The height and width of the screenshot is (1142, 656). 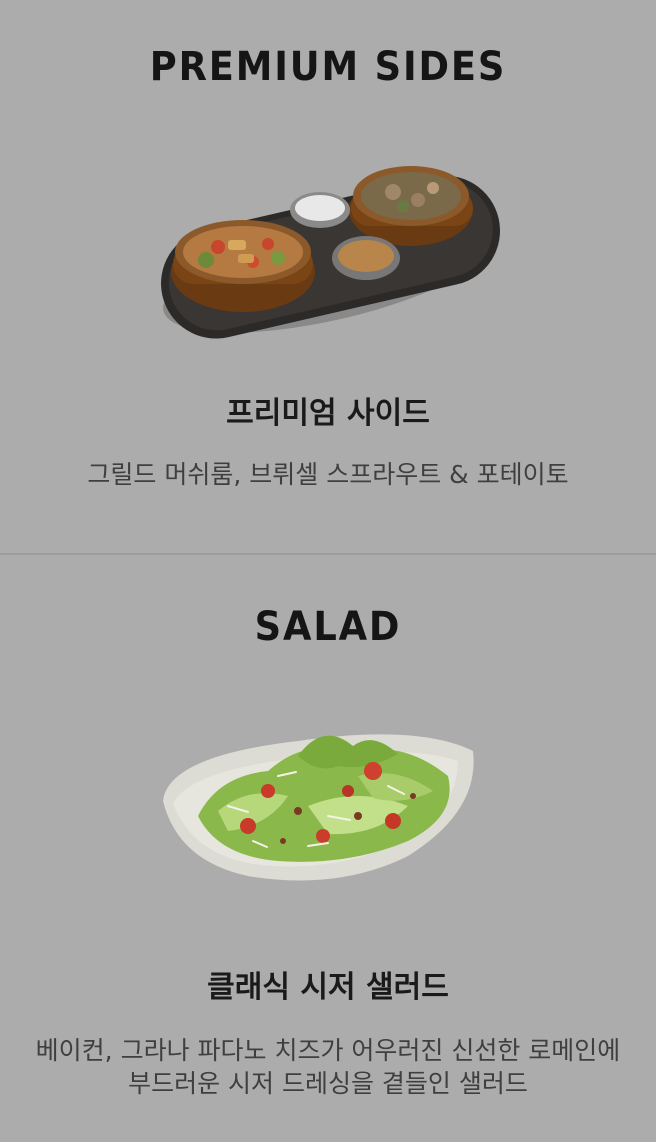 I want to click on salad-item-description-line1: 베이컨, 그라나 파다노 치즈가 어우러진 신선한 로메인에, so click(x=328, y=1050).